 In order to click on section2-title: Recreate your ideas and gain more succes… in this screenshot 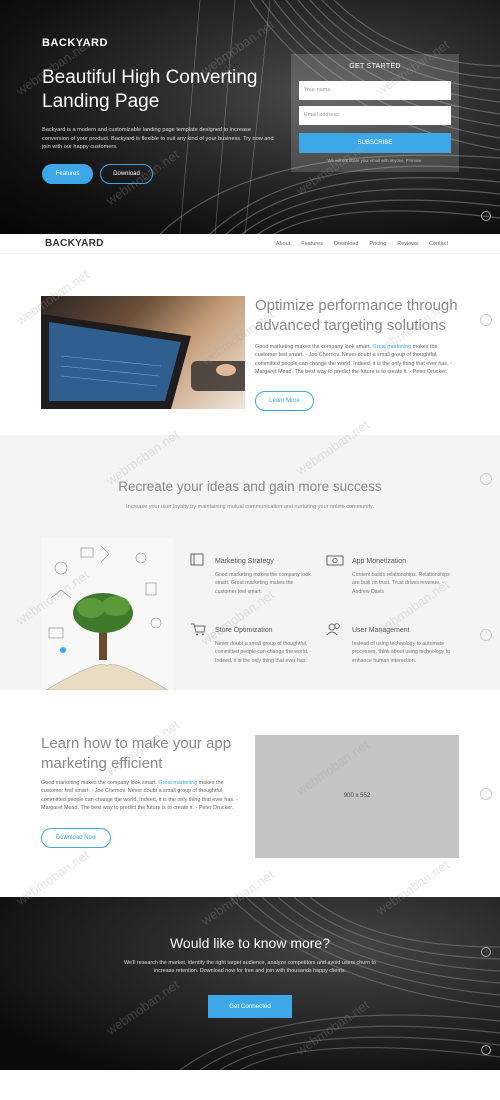, I will do `click(250, 486)`.